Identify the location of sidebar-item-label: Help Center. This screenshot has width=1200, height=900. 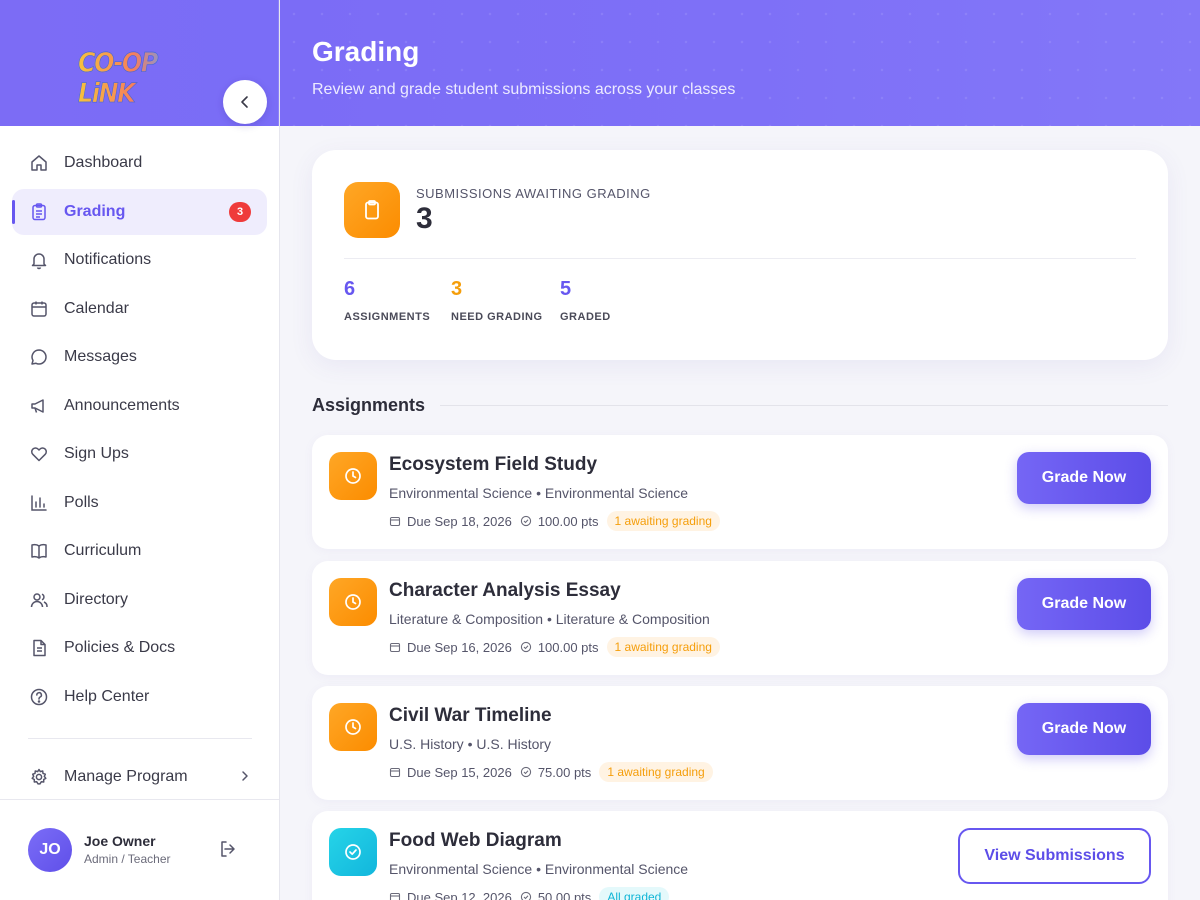
(107, 696).